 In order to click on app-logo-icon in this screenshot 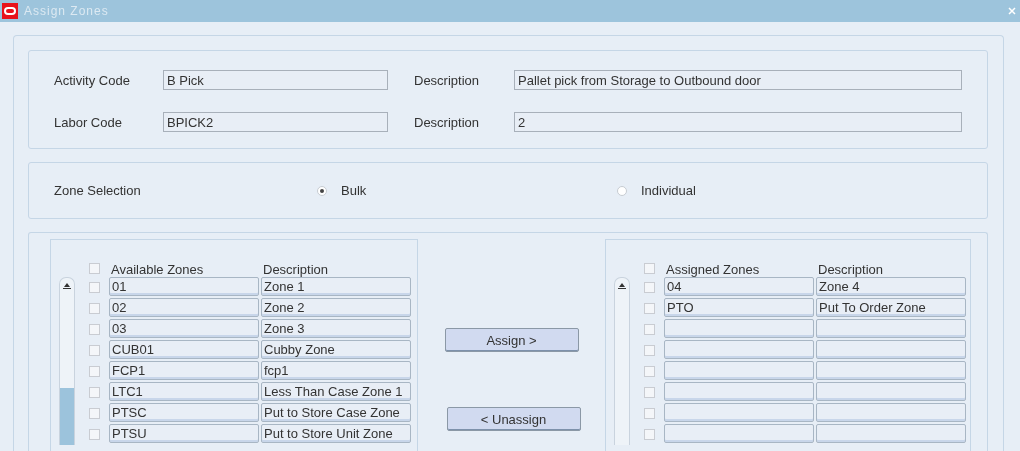, I will do `click(10, 11)`.